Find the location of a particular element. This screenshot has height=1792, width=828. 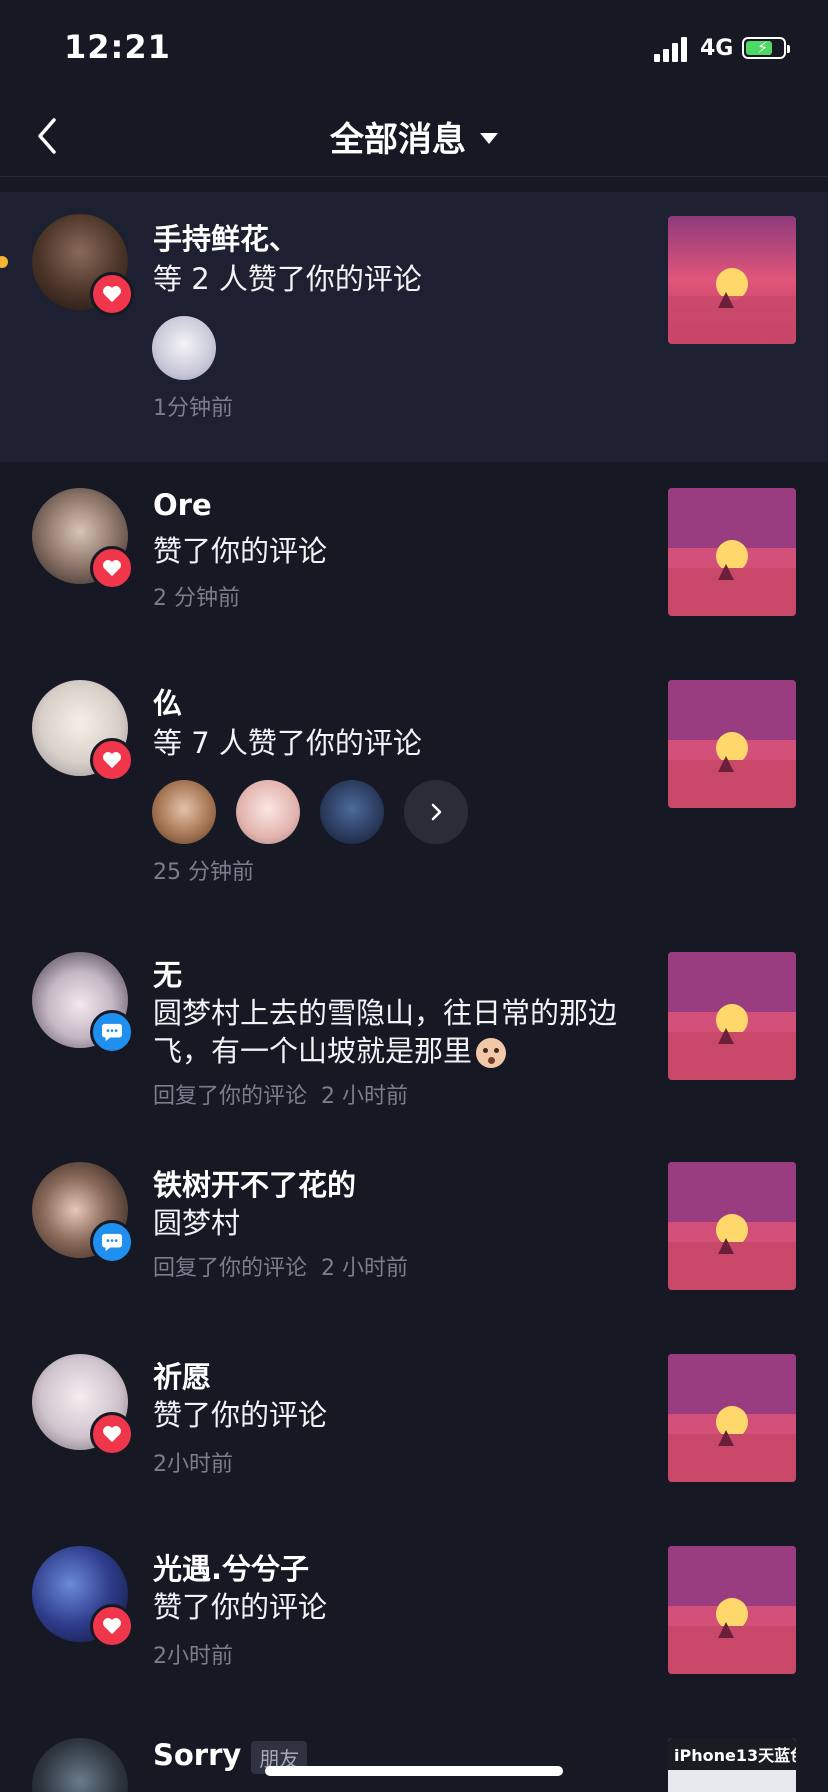

message-text-content: 圆梦村上去的雪隐山，往日常的那边飞，有一个山坡就是那里 is located at coordinates (385, 1032).